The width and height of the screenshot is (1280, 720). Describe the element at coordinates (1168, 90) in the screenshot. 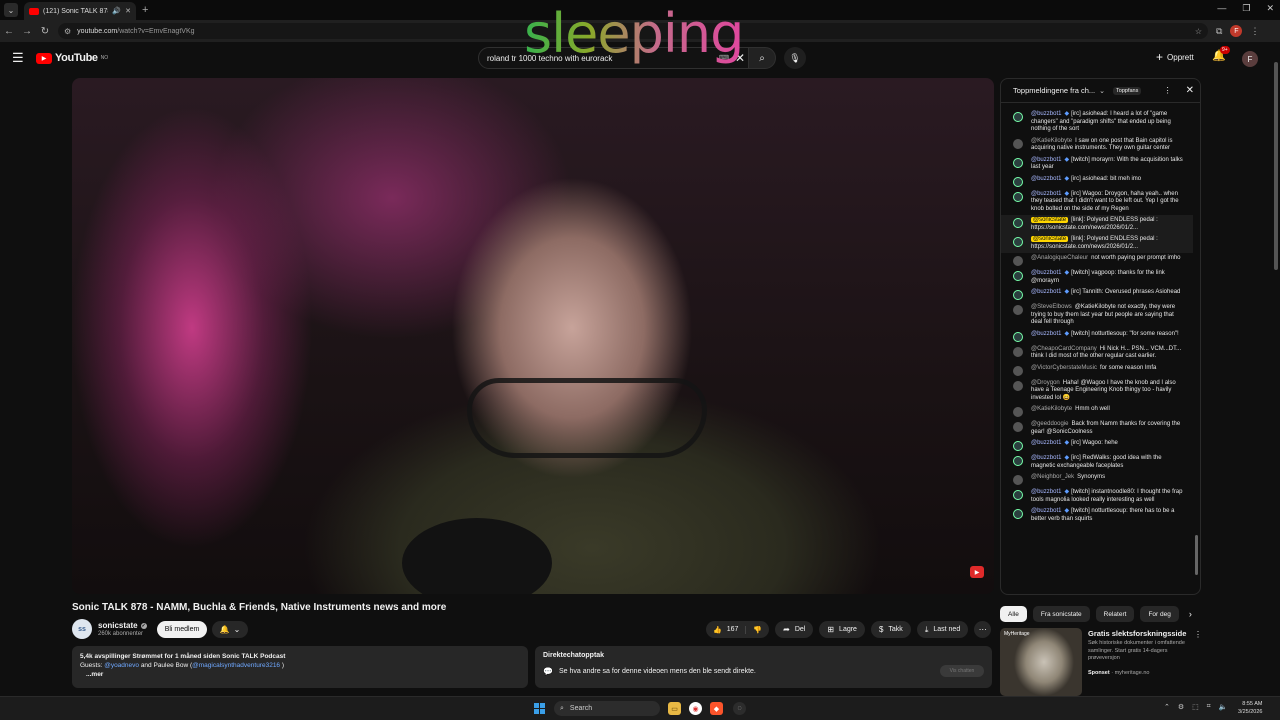

I see `chat-more-icon: ⋮` at that location.